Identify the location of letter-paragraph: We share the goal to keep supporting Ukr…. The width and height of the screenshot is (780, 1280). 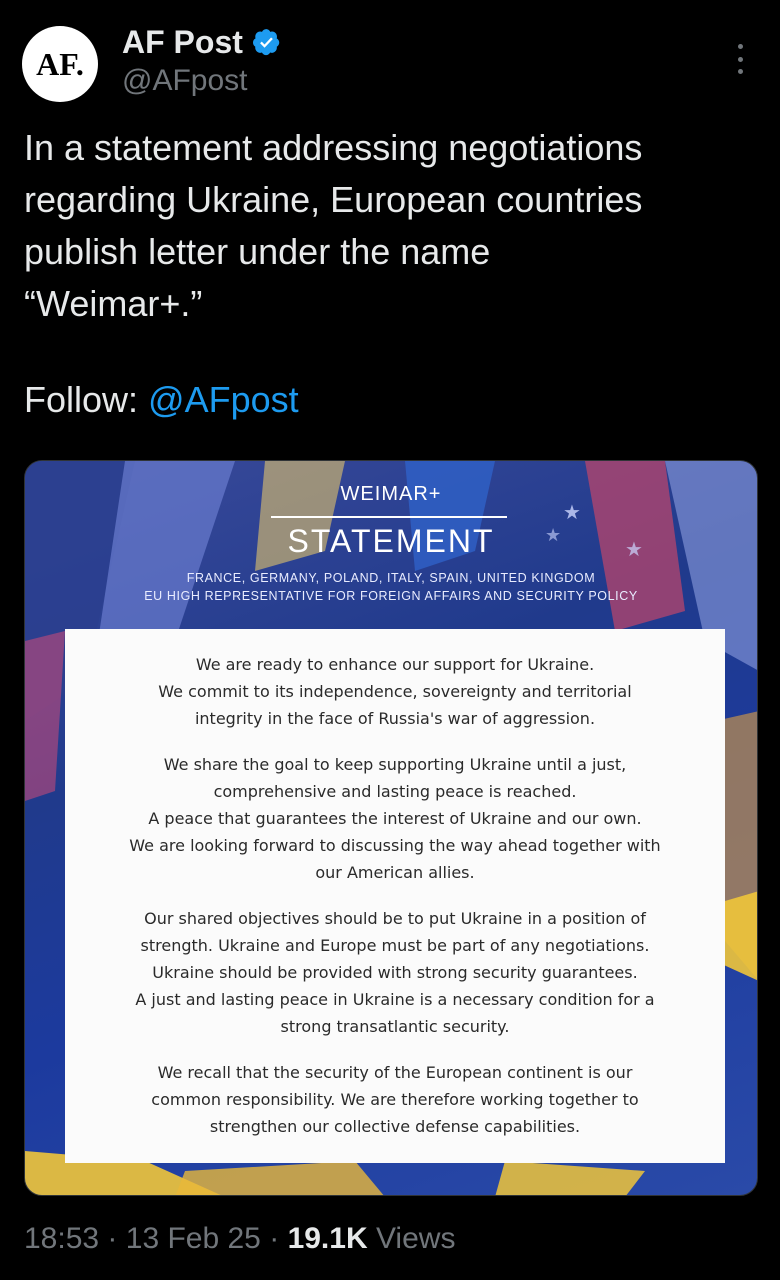
(395, 818).